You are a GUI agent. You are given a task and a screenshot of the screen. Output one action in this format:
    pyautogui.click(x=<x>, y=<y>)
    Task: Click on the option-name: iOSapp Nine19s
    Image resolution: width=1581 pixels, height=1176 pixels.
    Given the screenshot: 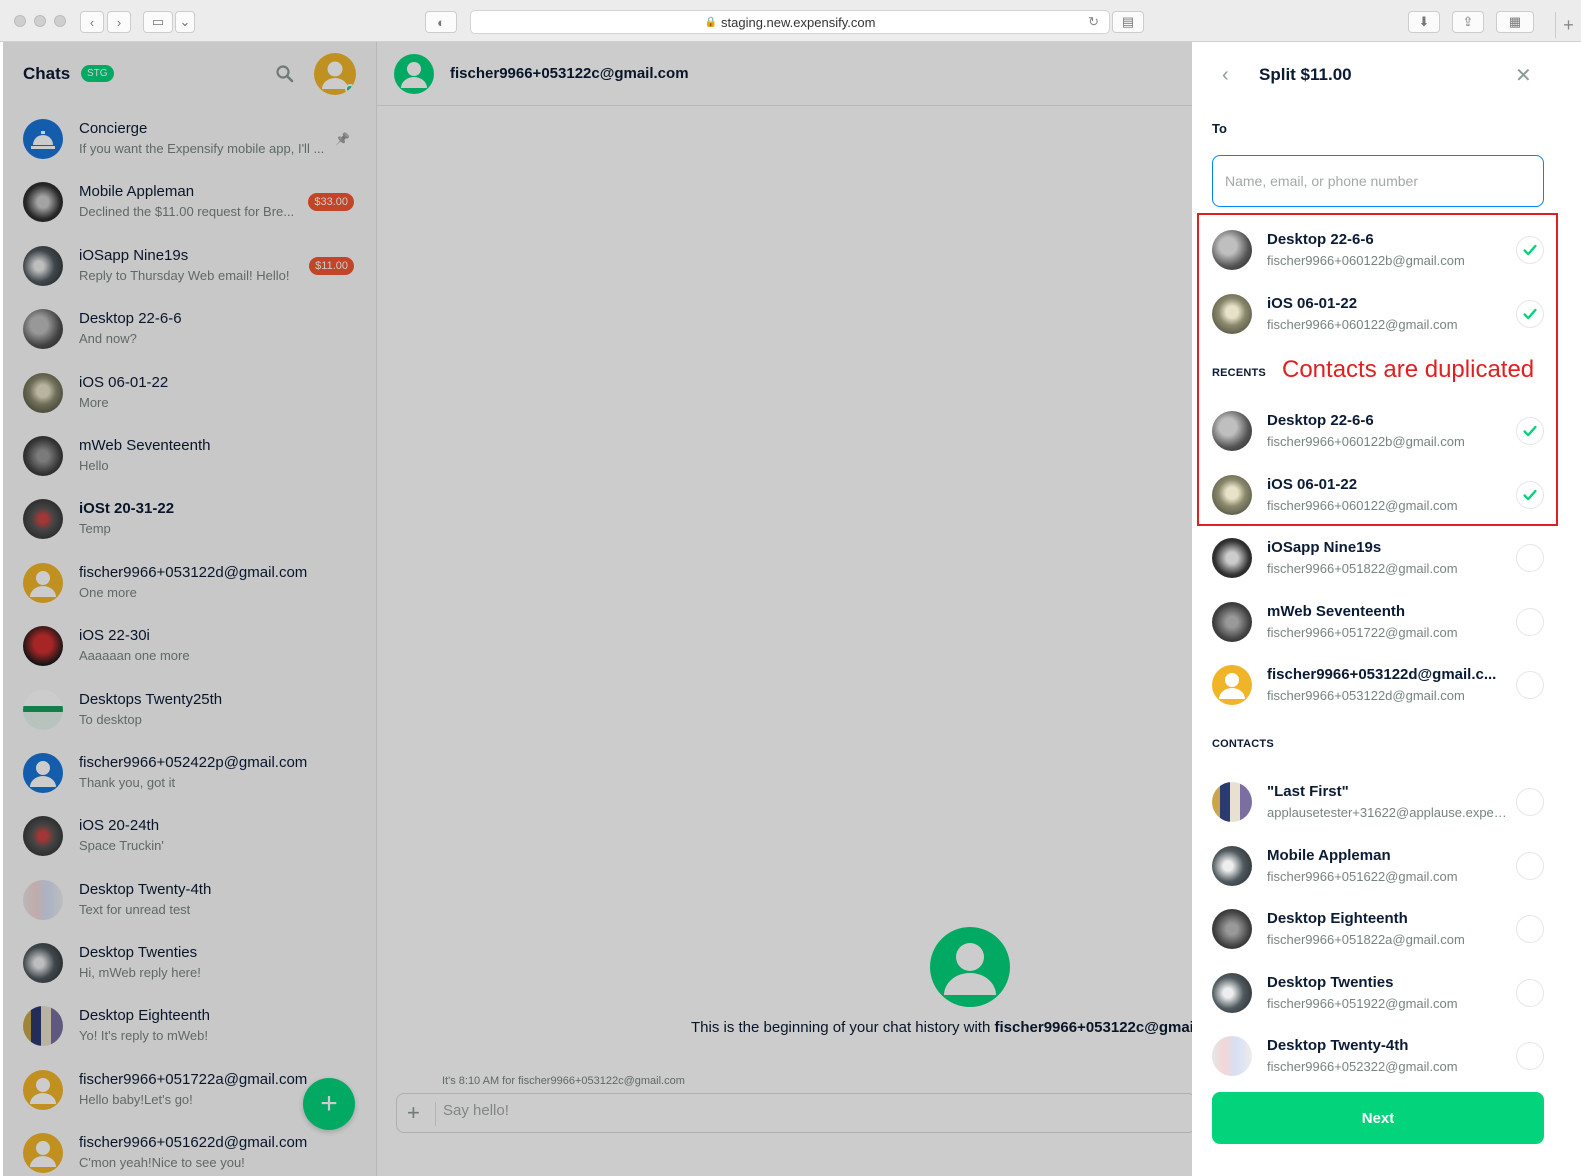 What is the action you would take?
    pyautogui.click(x=1324, y=547)
    